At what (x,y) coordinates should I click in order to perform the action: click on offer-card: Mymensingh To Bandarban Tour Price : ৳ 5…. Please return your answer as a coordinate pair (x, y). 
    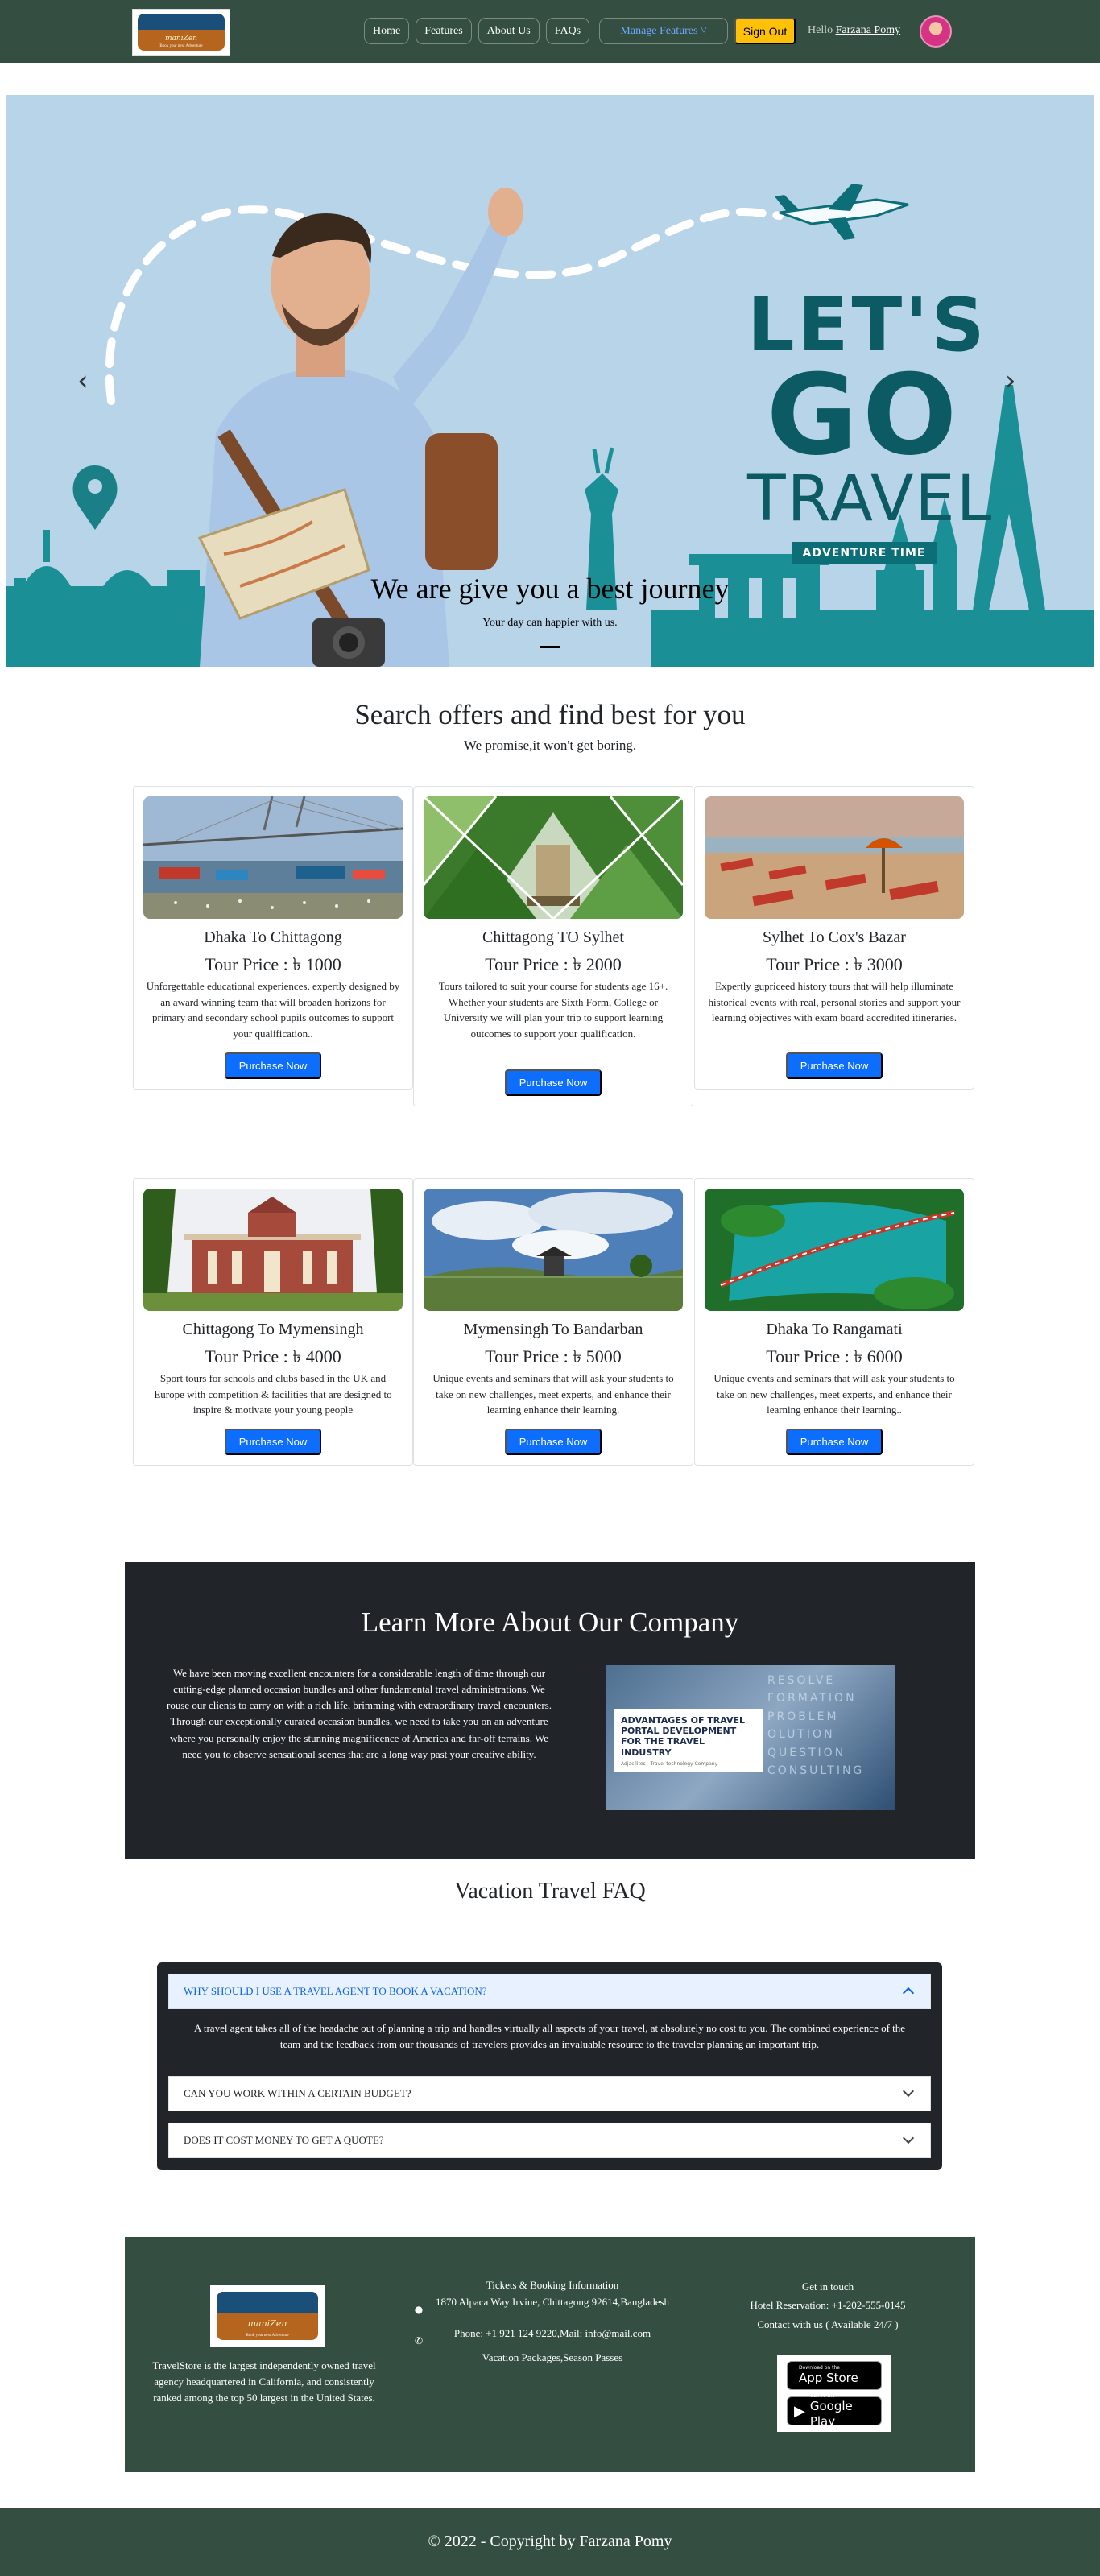
    Looking at the image, I should click on (553, 1322).